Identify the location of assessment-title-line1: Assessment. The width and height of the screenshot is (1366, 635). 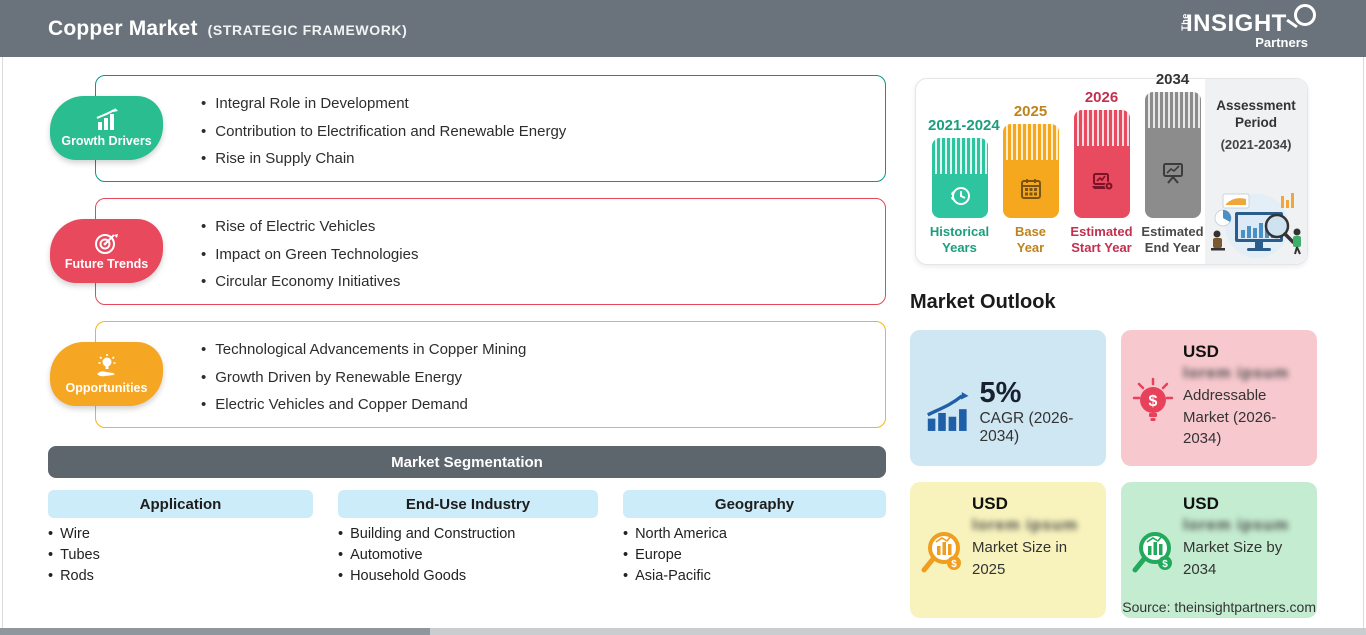
(1256, 105).